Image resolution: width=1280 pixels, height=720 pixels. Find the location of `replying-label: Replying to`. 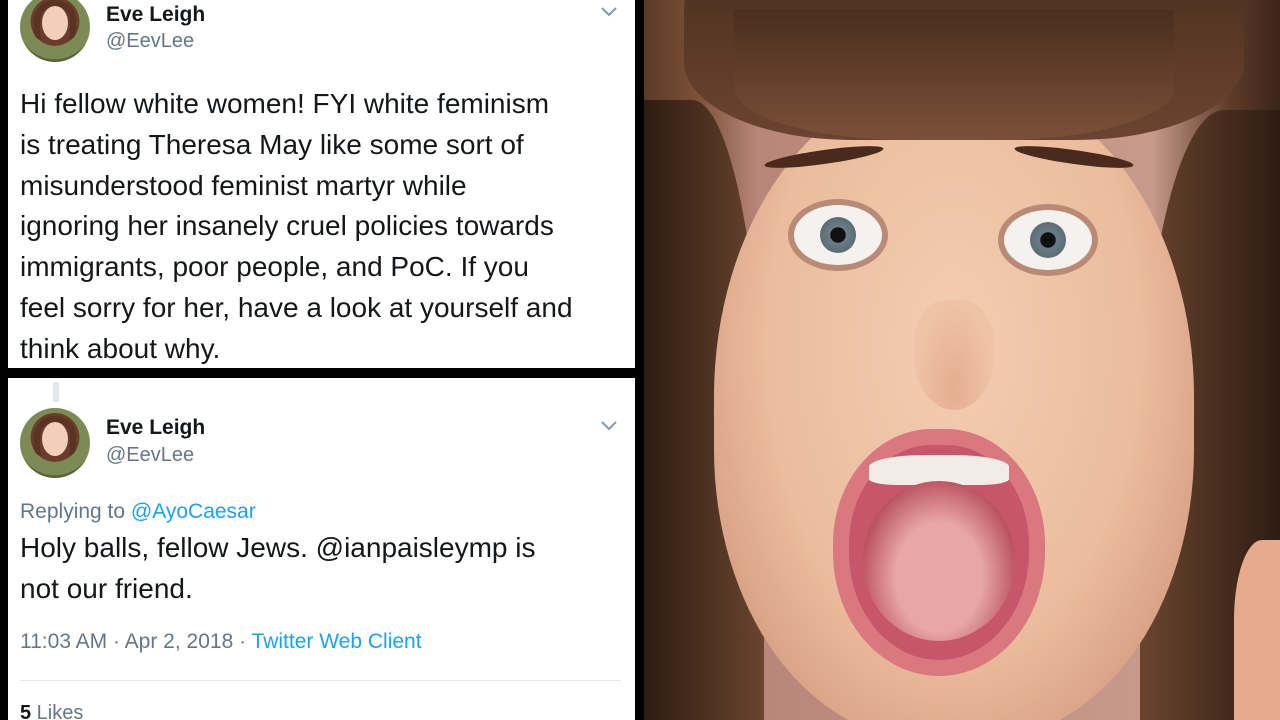

replying-label: Replying to is located at coordinates (75, 511).